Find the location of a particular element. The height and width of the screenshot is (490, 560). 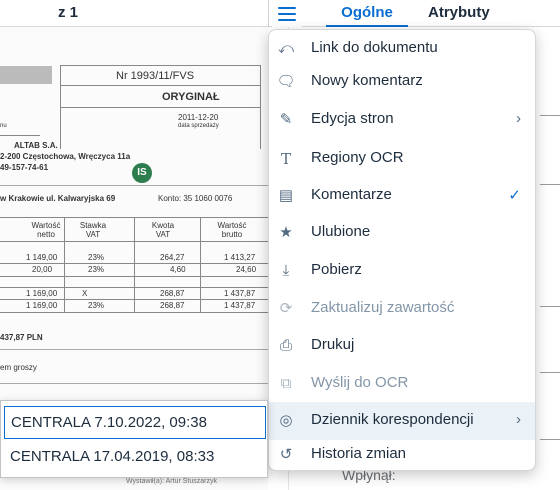

account-number: Konto: 35 1060 0076 is located at coordinates (195, 198).